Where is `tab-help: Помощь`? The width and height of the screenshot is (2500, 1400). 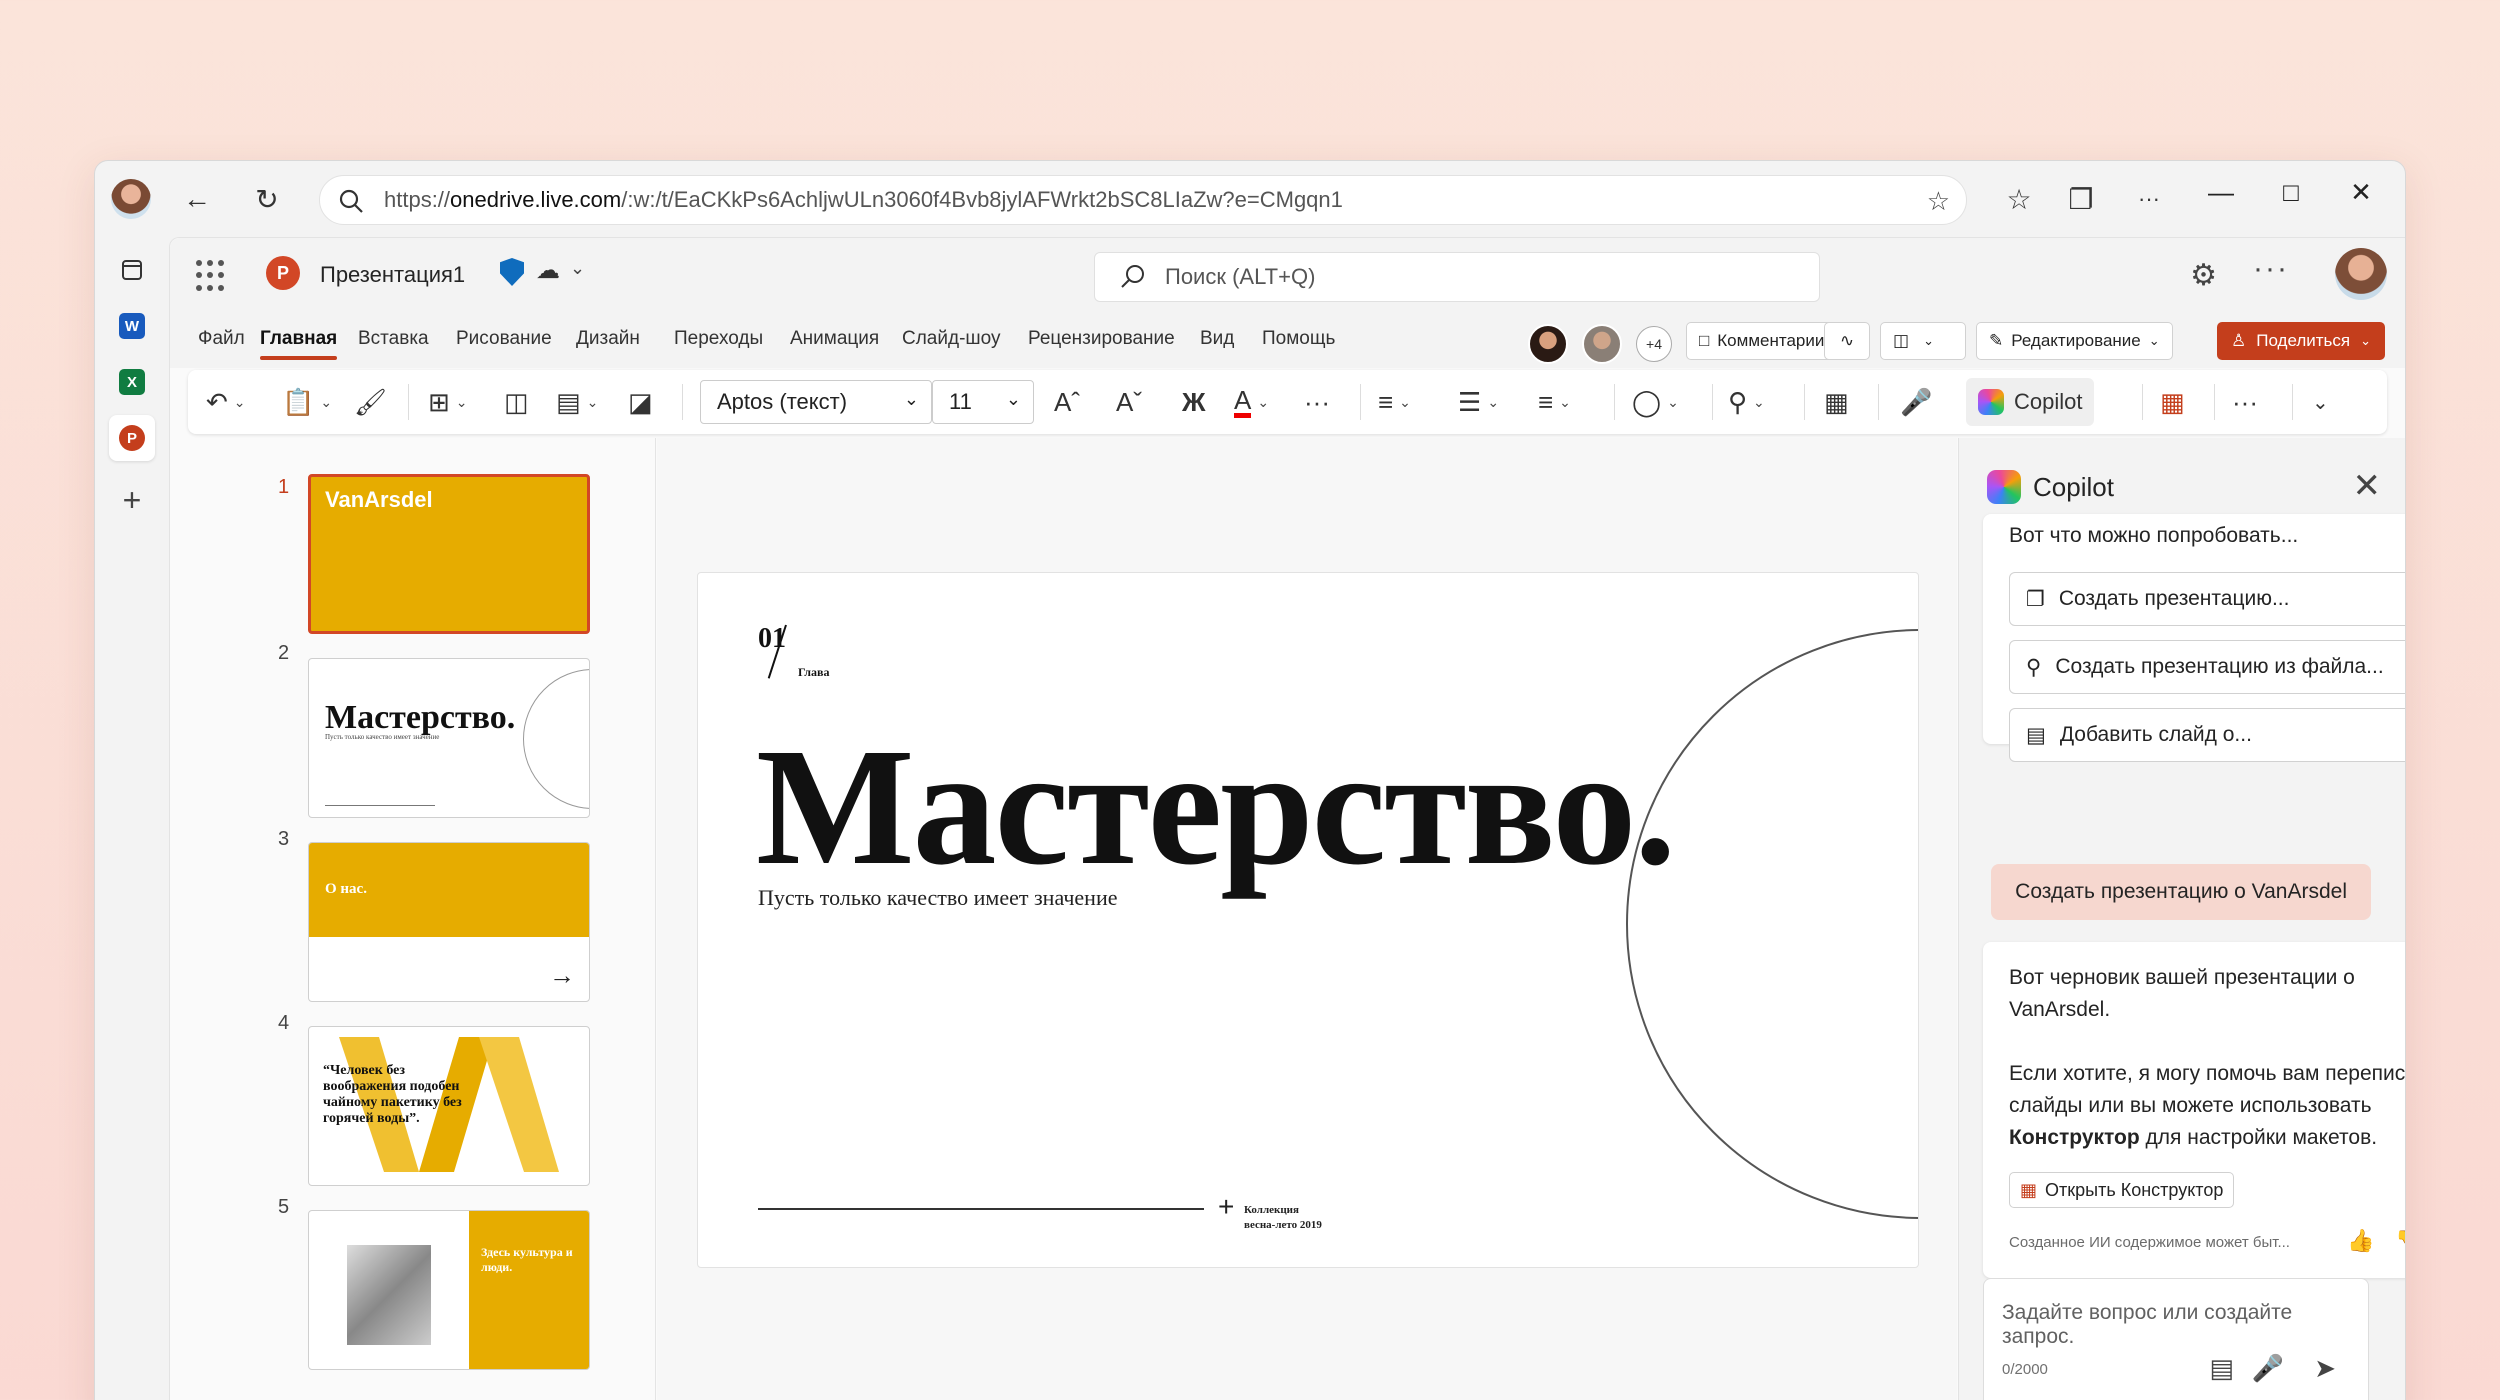 tab-help: Помощь is located at coordinates (1298, 339).